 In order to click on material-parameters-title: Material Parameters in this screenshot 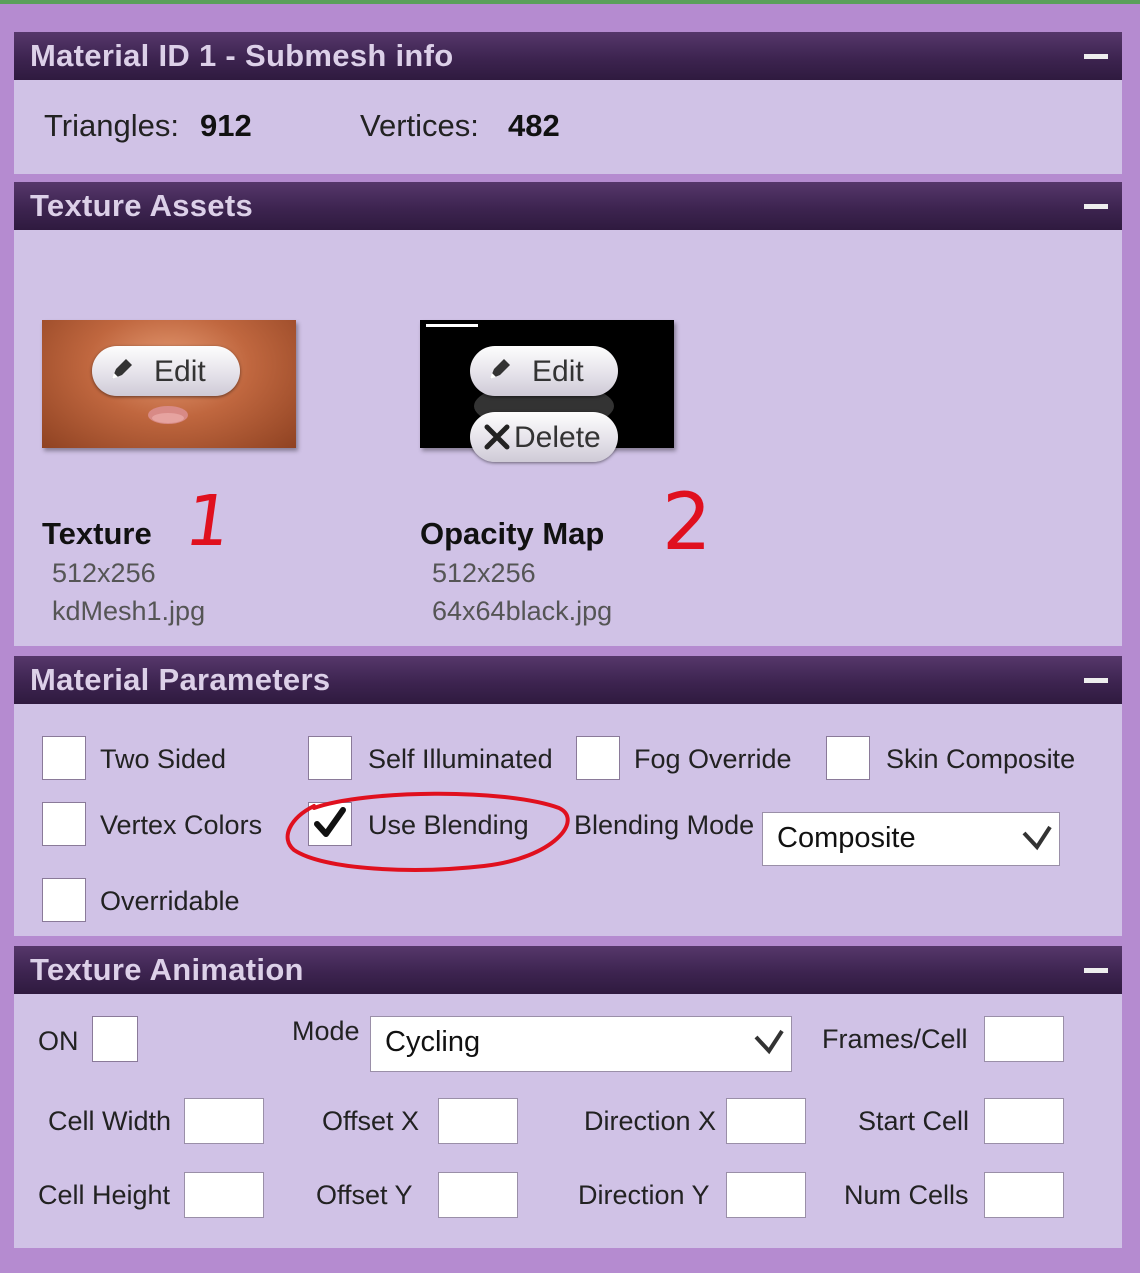, I will do `click(180, 679)`.